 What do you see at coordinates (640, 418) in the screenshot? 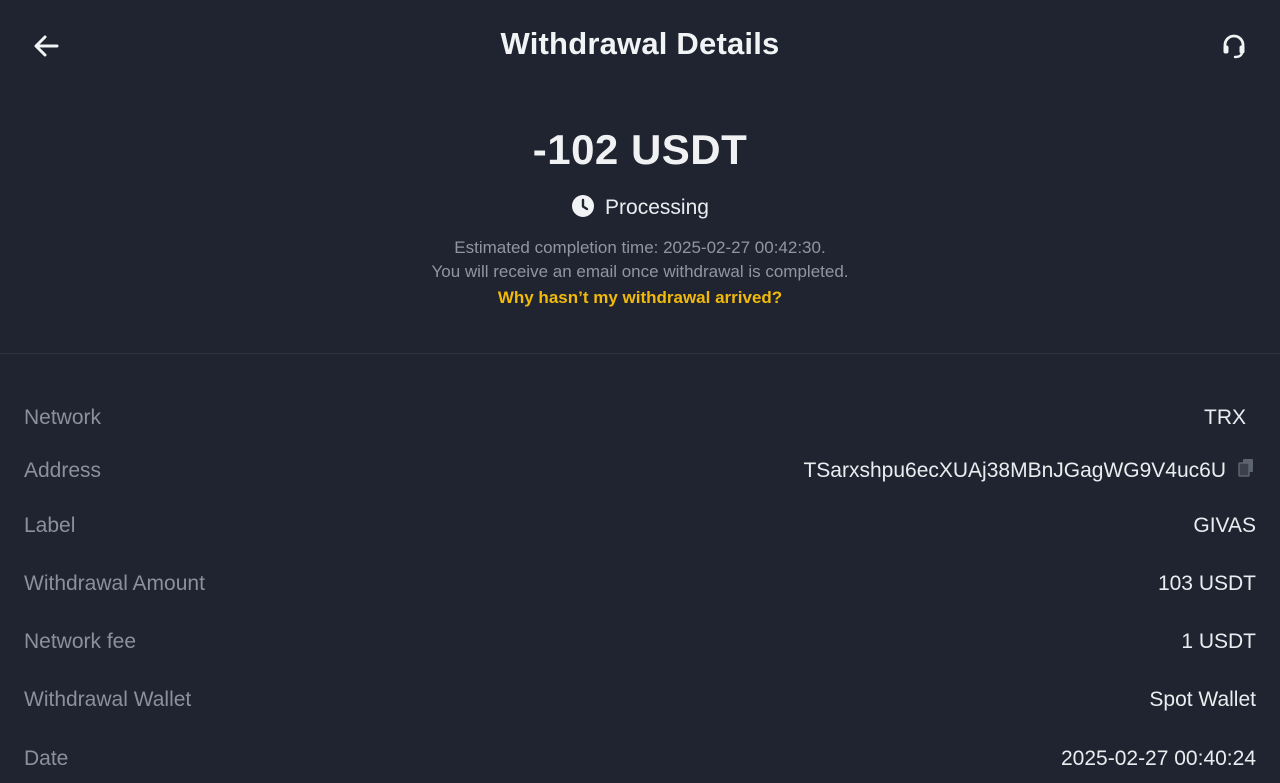
I see `detail-row-network: Network TRX` at bounding box center [640, 418].